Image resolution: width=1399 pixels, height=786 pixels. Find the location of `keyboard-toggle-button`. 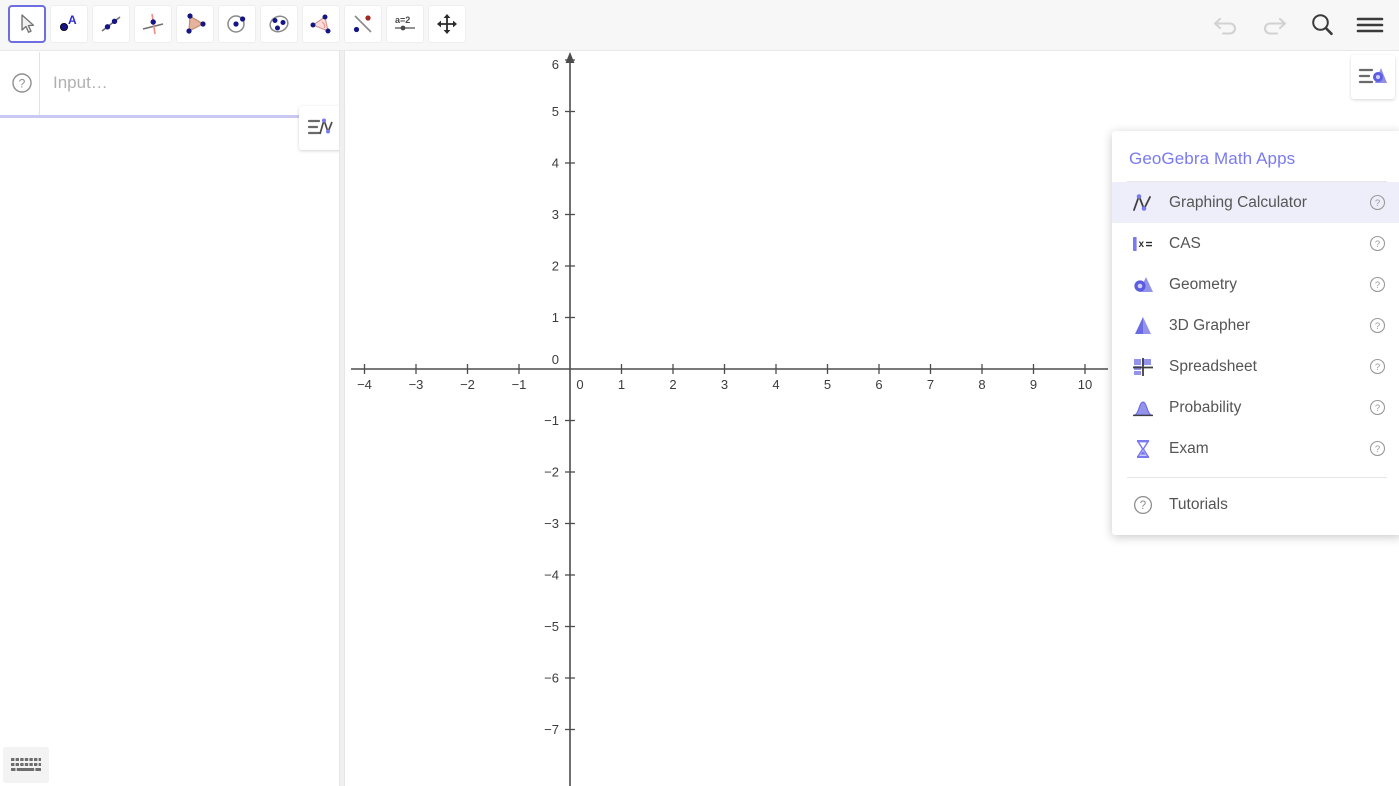

keyboard-toggle-button is located at coordinates (26, 765).